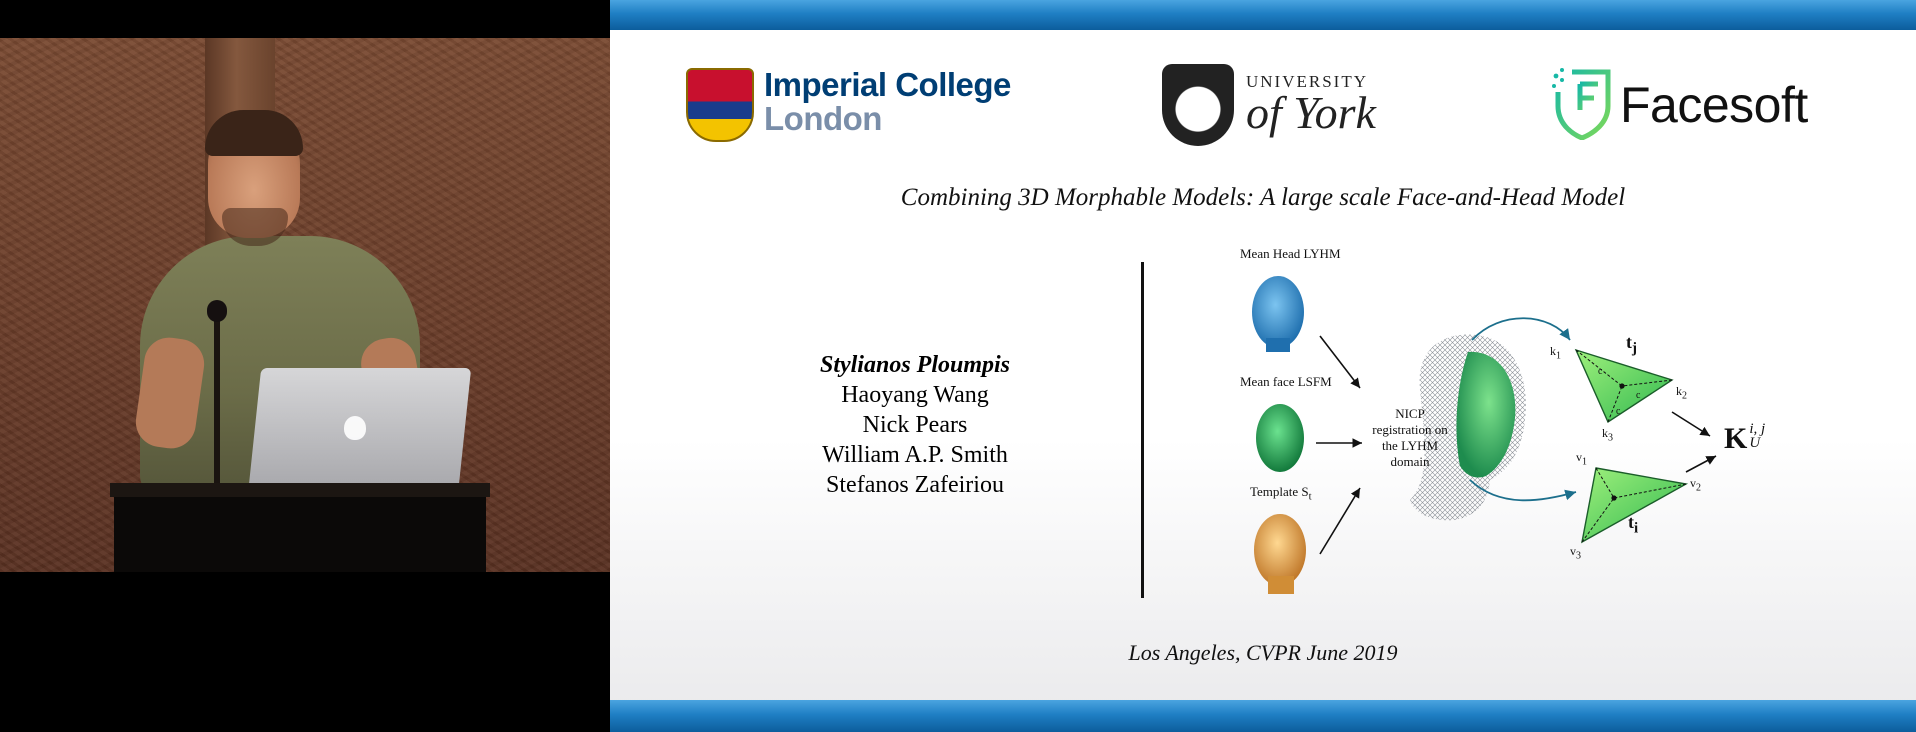 This screenshot has width=1916, height=732. What do you see at coordinates (1634, 348) in the screenshot?
I see `tj-sub: j` at bounding box center [1634, 348].